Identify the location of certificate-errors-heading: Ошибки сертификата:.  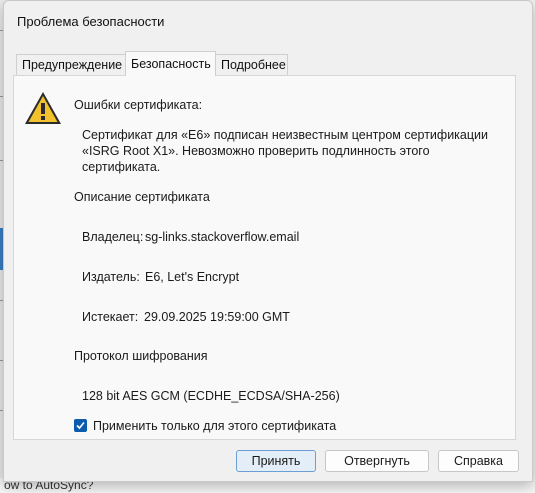
(138, 105).